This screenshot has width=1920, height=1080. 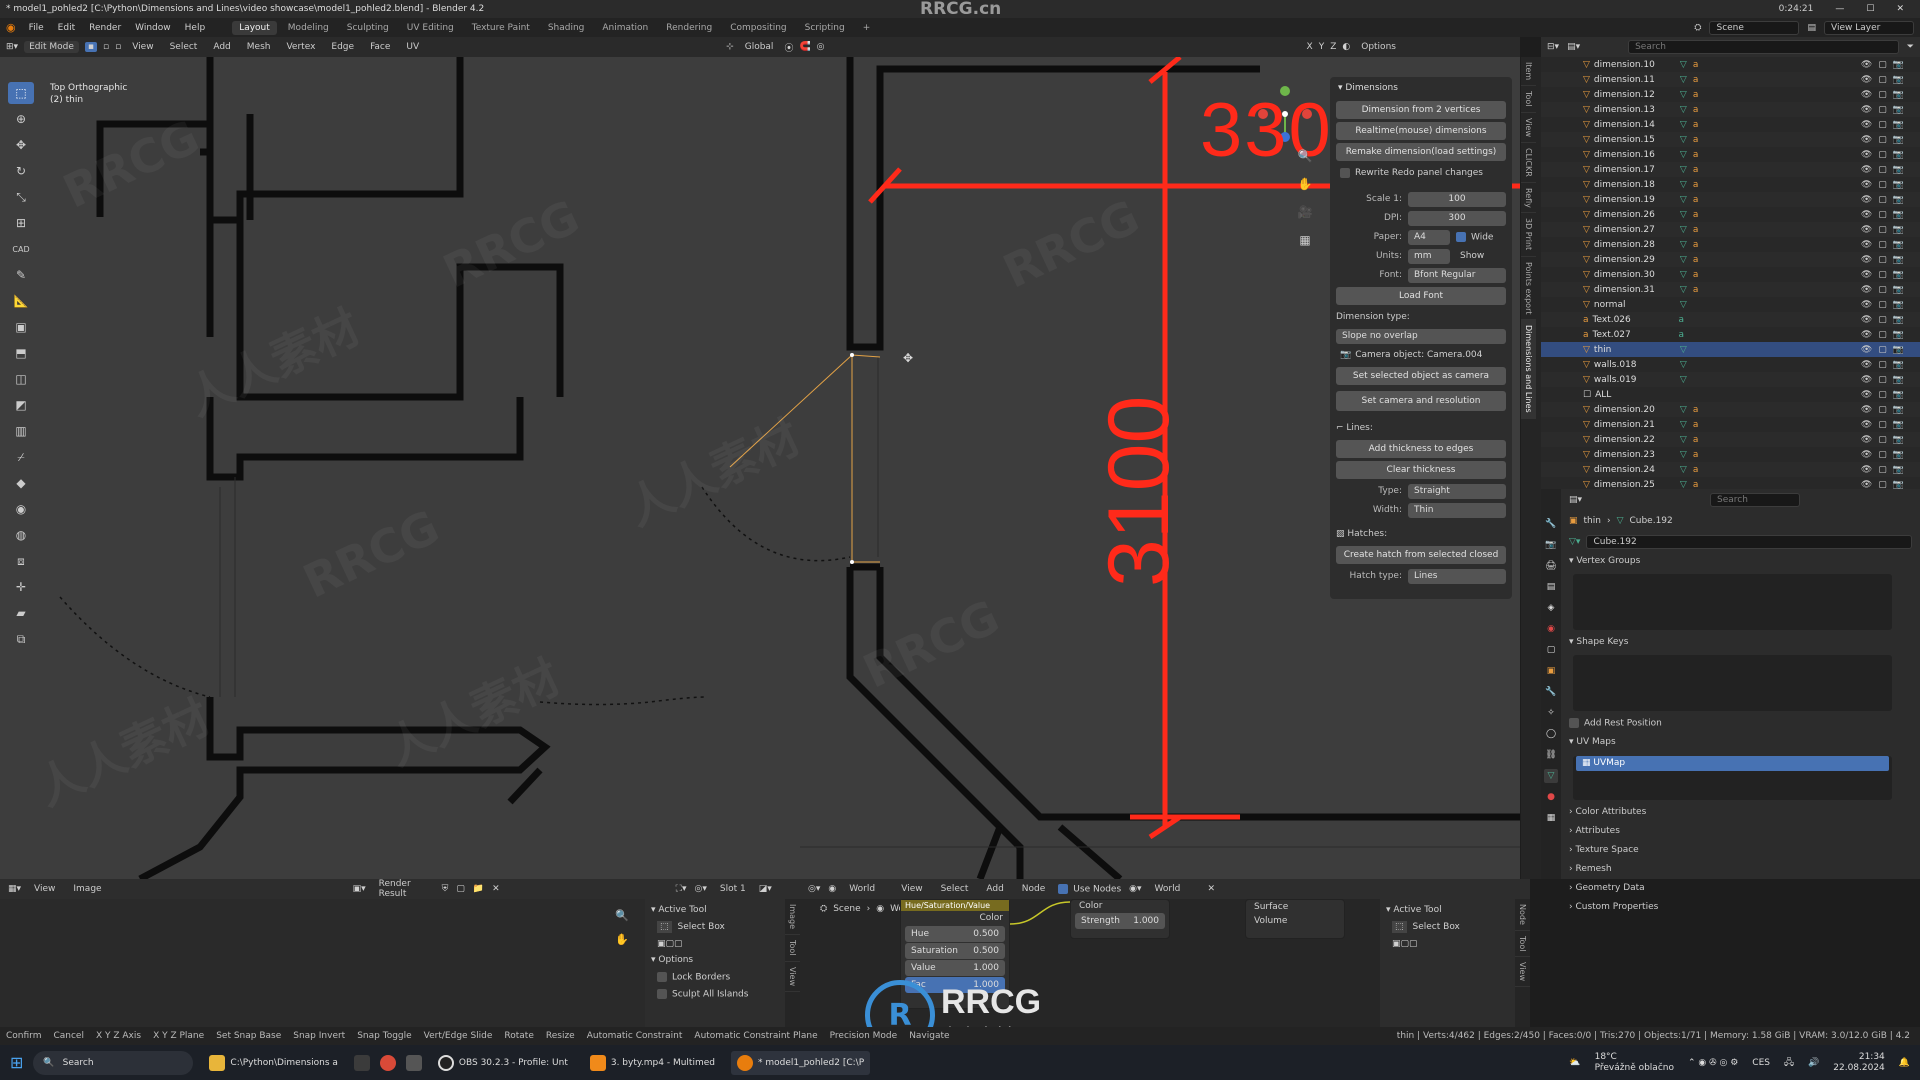 What do you see at coordinates (1528, 198) in the screenshot?
I see `tab-refly: Refly` at bounding box center [1528, 198].